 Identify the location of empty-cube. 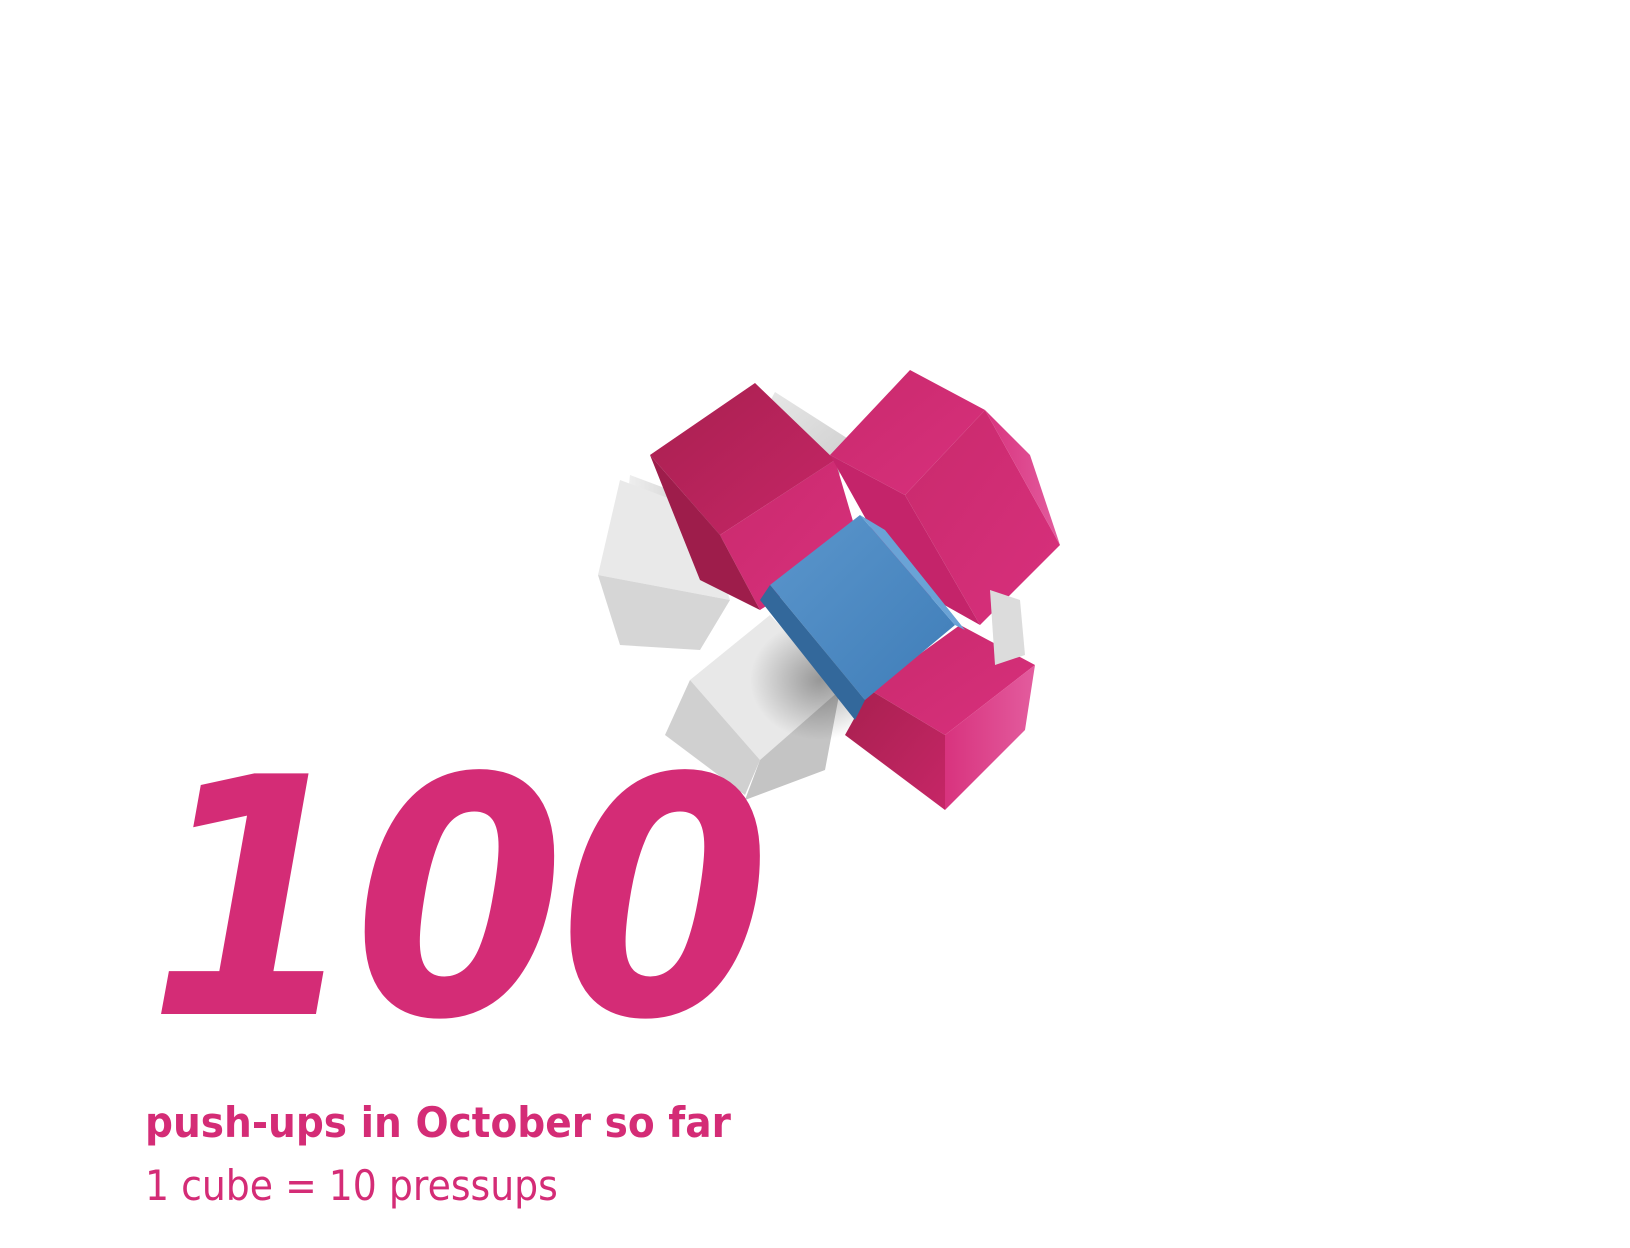
(1007, 627).